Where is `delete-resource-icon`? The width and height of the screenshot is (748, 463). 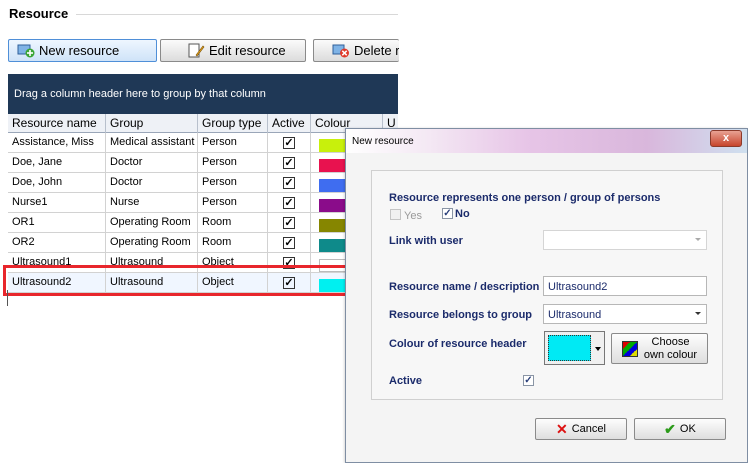 delete-resource-icon is located at coordinates (341, 50).